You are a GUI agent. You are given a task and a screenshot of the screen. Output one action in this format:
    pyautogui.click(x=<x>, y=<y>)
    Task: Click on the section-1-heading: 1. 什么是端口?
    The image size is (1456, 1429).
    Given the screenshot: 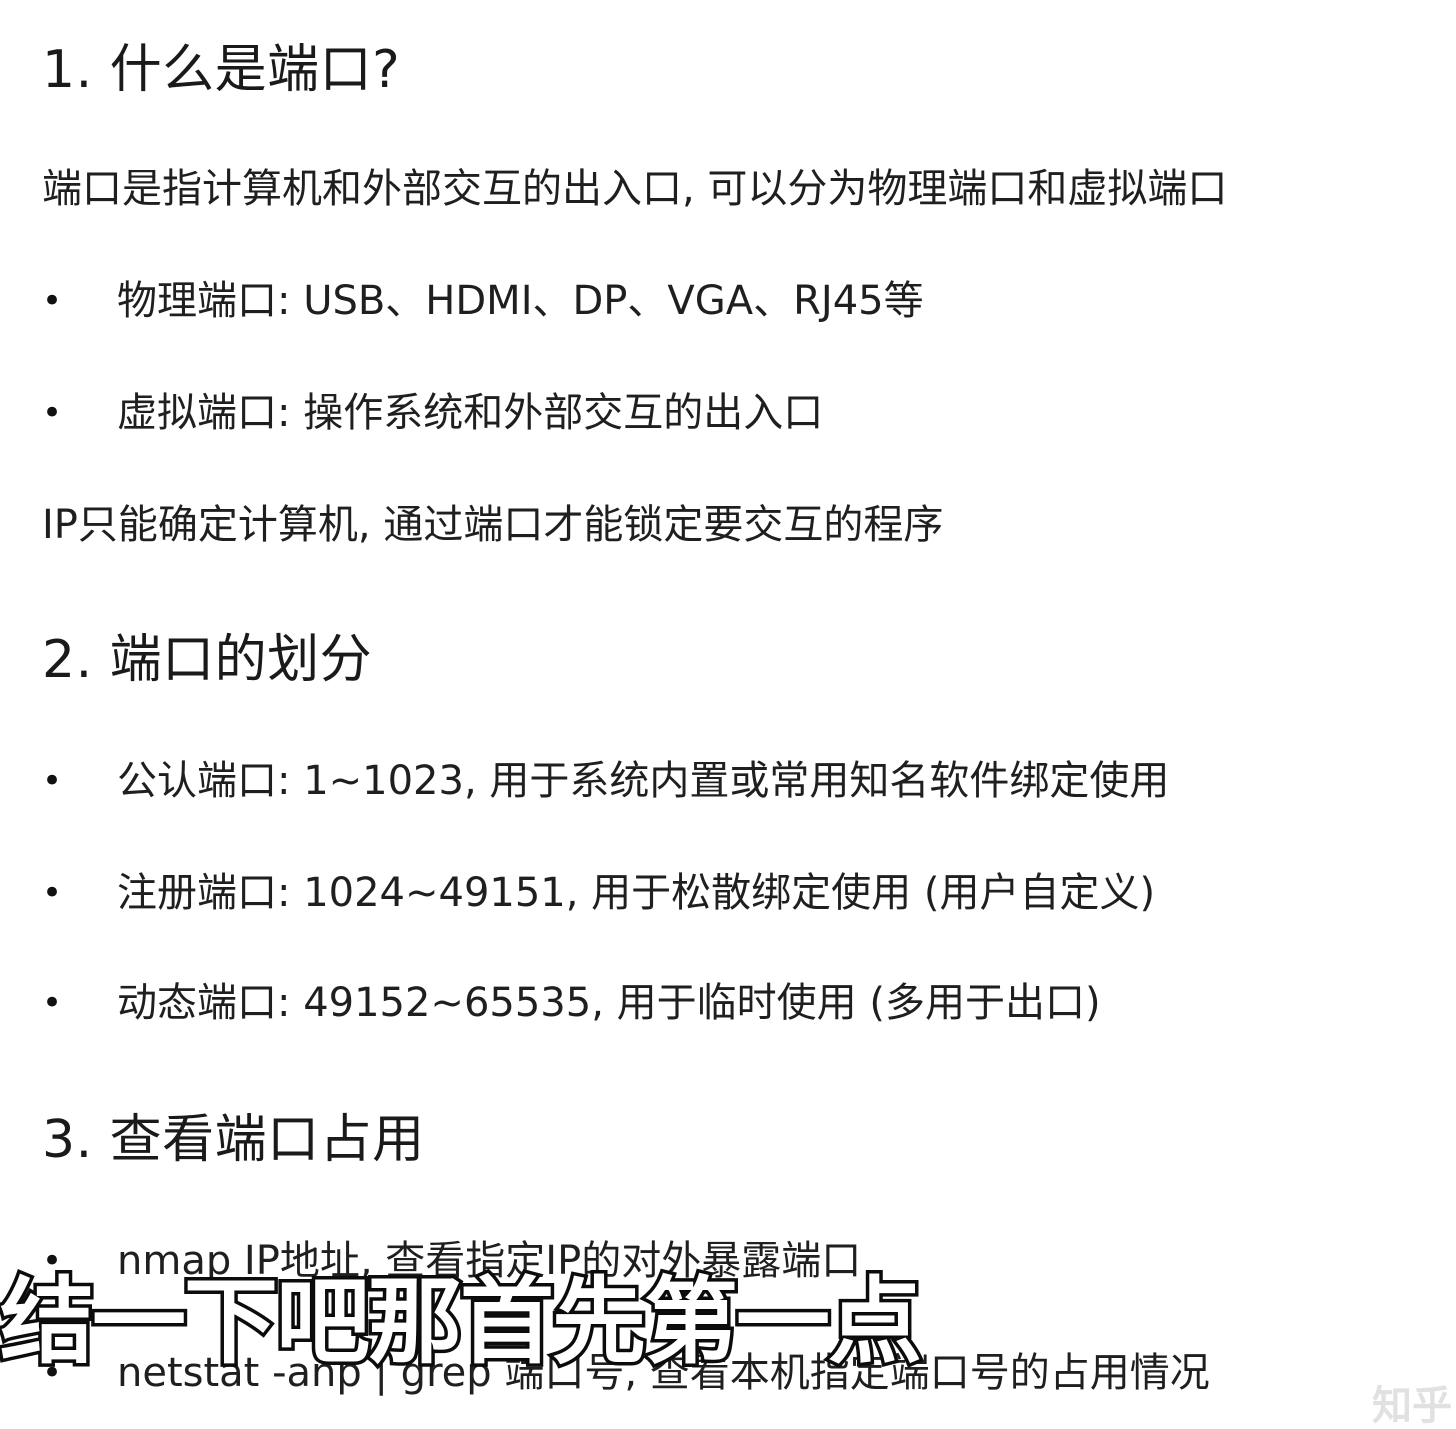 What is the action you would take?
    pyautogui.click(x=221, y=70)
    